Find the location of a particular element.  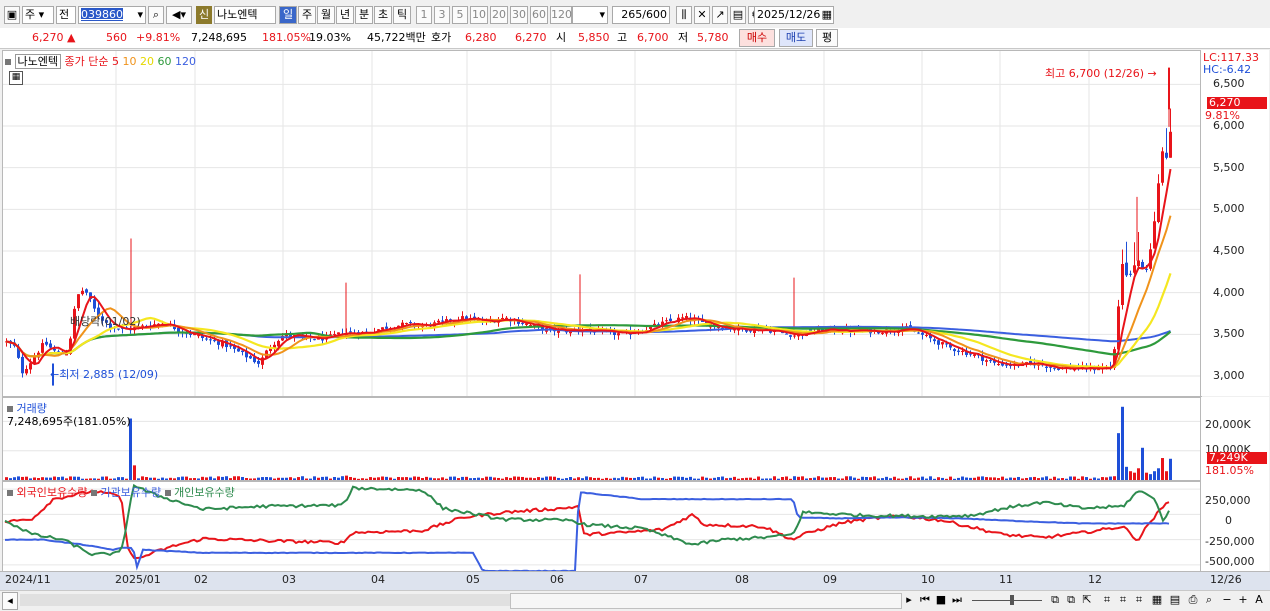

save-icon: ▤ is located at coordinates (738, 15).